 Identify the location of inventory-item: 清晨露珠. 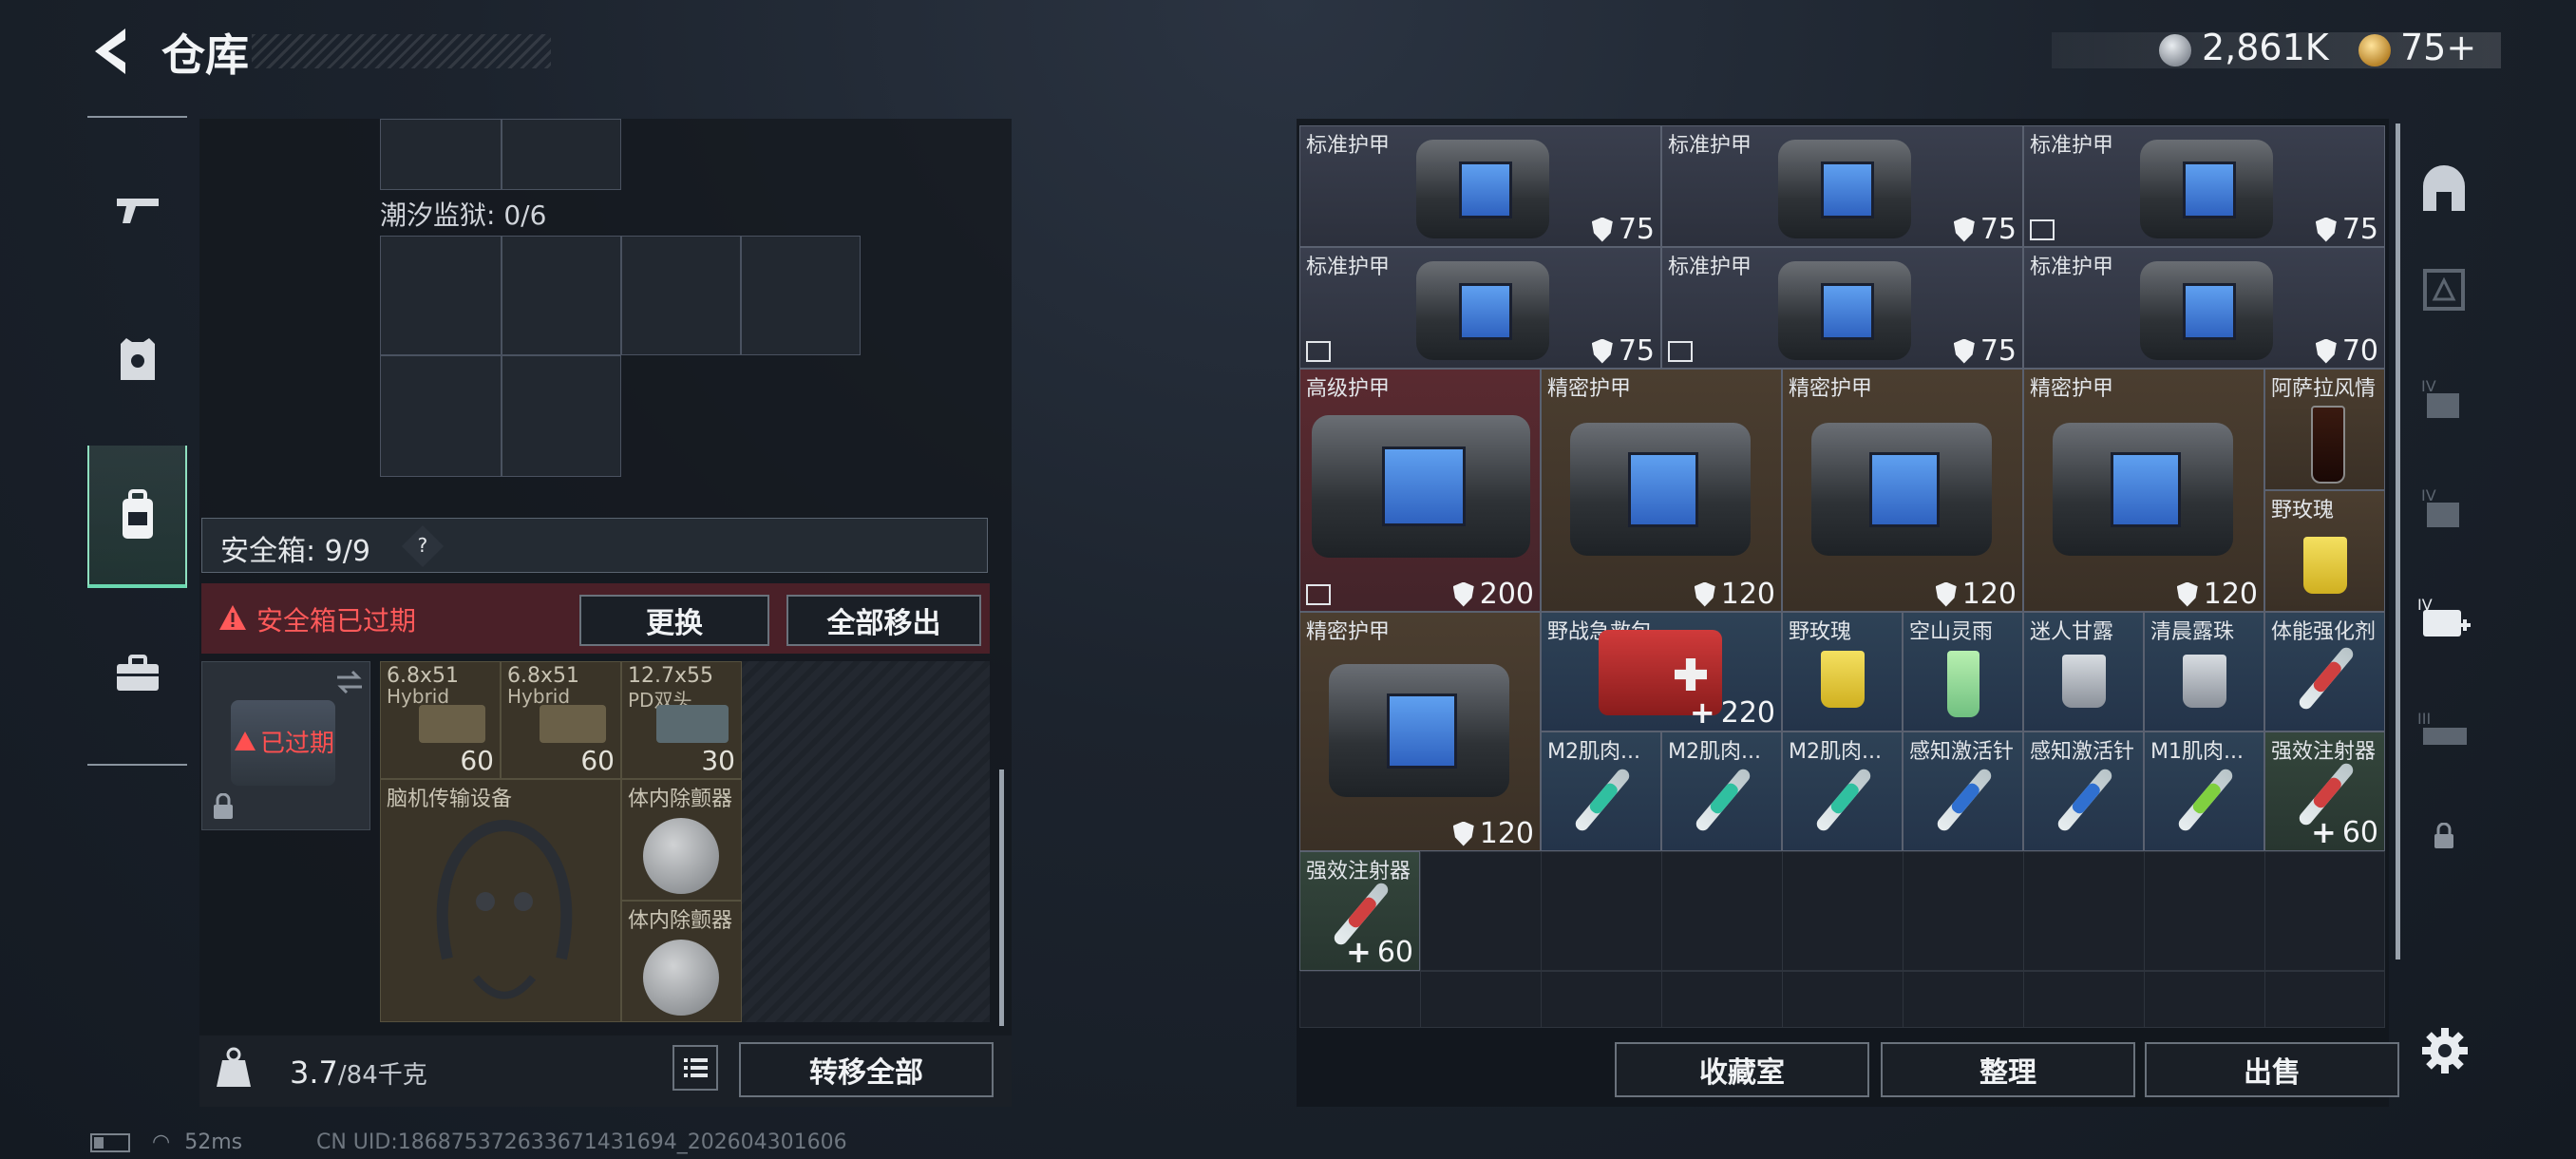
(2204, 672).